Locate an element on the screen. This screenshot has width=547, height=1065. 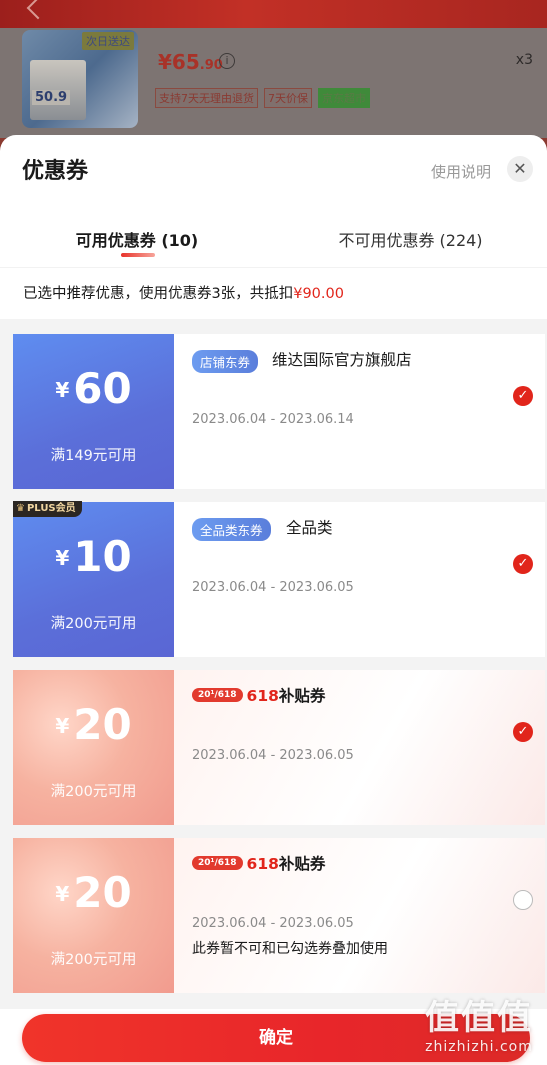
crown-icon: ♛ is located at coordinates (20, 508).